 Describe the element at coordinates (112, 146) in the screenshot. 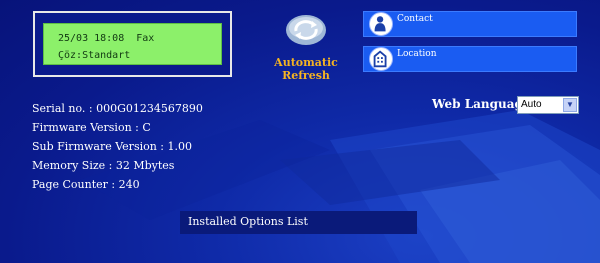

I see `sub-firmware-version: Sub Firmware Version : 1.00` at that location.